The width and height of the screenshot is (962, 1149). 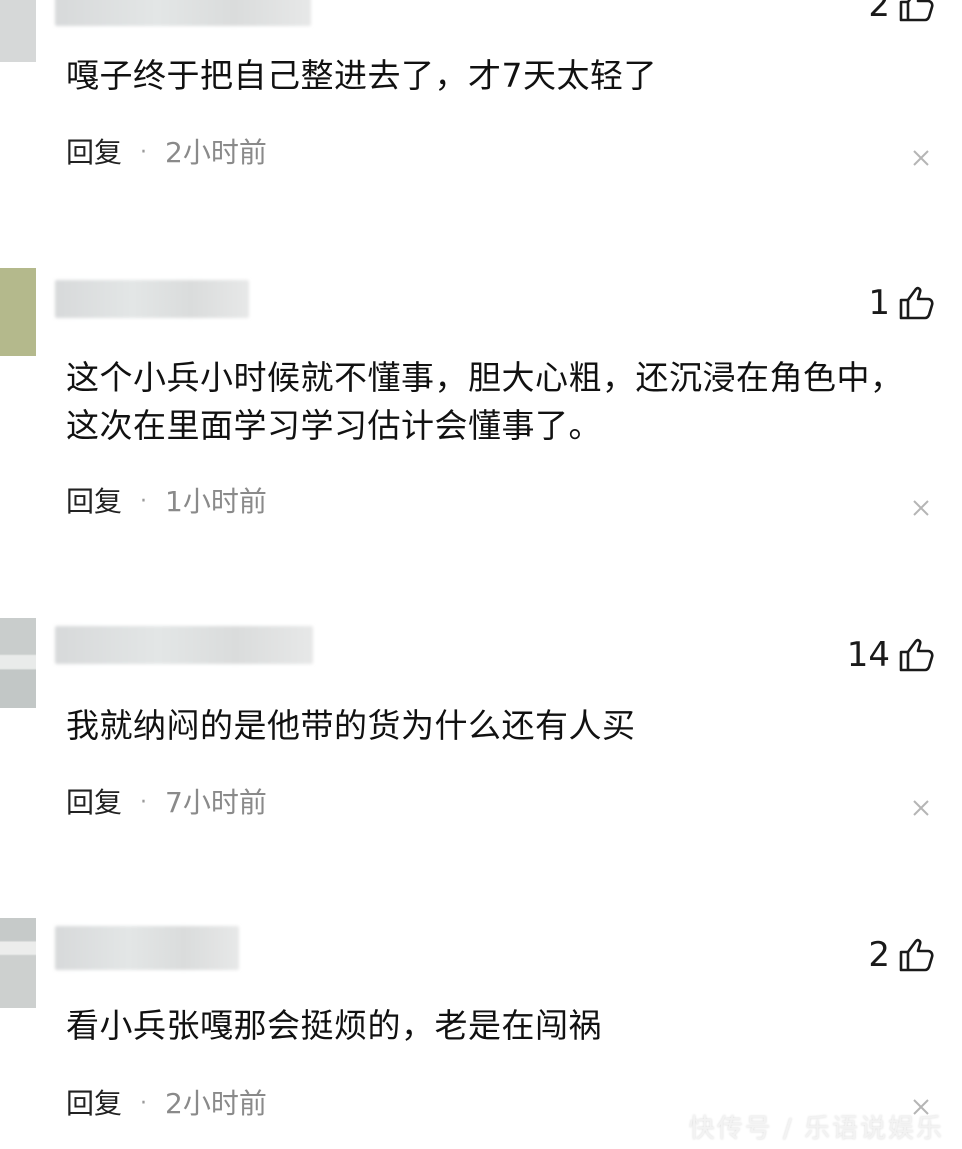 I want to click on timestamp: 1小时前, so click(x=216, y=501).